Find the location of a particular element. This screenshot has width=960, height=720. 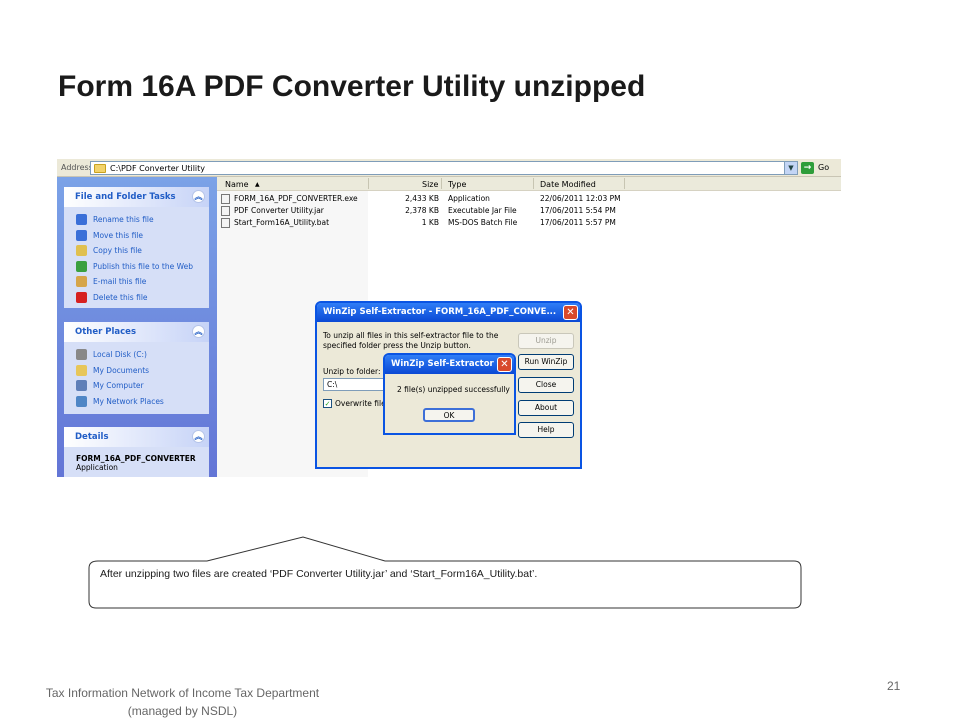

page-number: 21 is located at coordinates (894, 686).